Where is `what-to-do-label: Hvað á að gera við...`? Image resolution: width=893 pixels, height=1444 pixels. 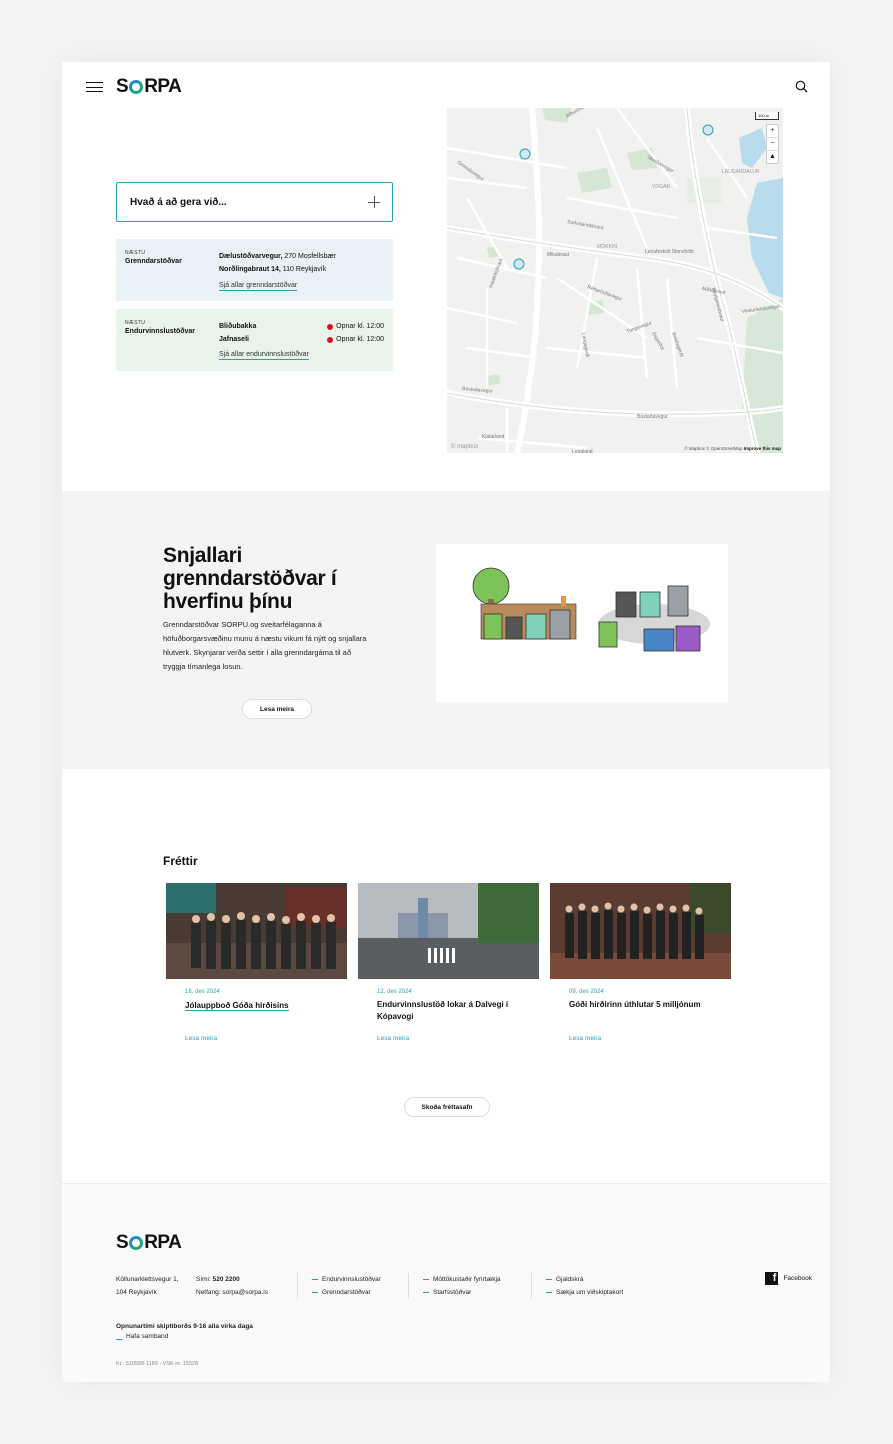
what-to-do-label: Hvað á að gera við... is located at coordinates (178, 202).